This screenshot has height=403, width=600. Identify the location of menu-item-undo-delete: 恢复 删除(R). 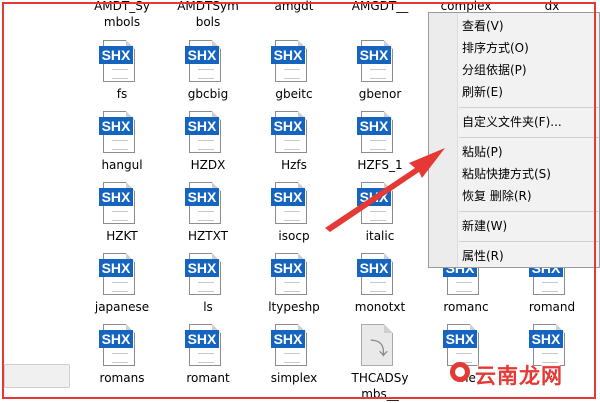
(497, 196).